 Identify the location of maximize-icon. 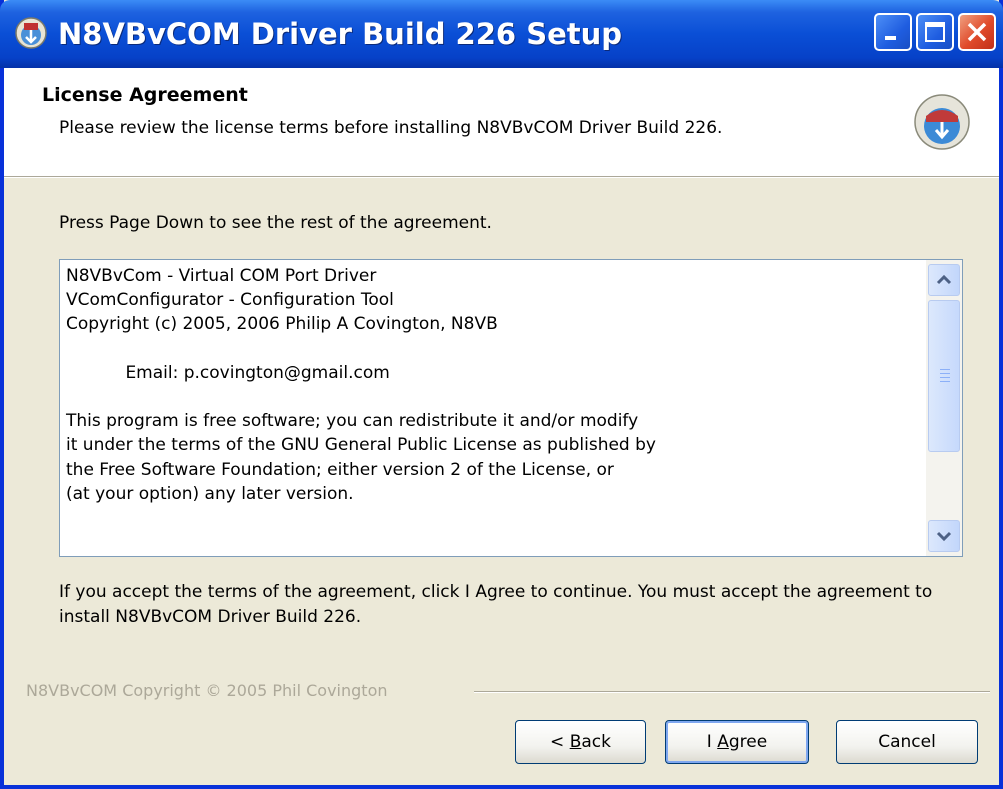
(935, 32).